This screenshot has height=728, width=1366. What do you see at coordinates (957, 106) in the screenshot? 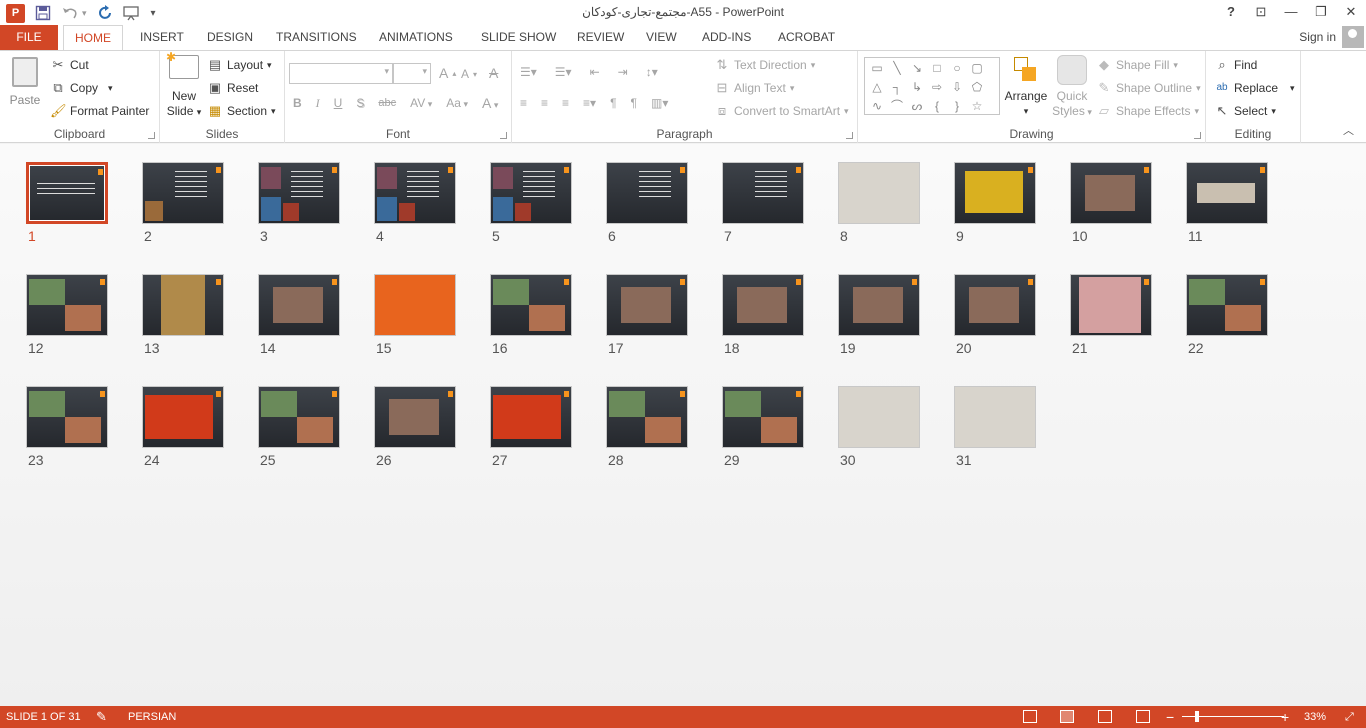
I see `shape-brace-right-icon: }` at bounding box center [957, 106].